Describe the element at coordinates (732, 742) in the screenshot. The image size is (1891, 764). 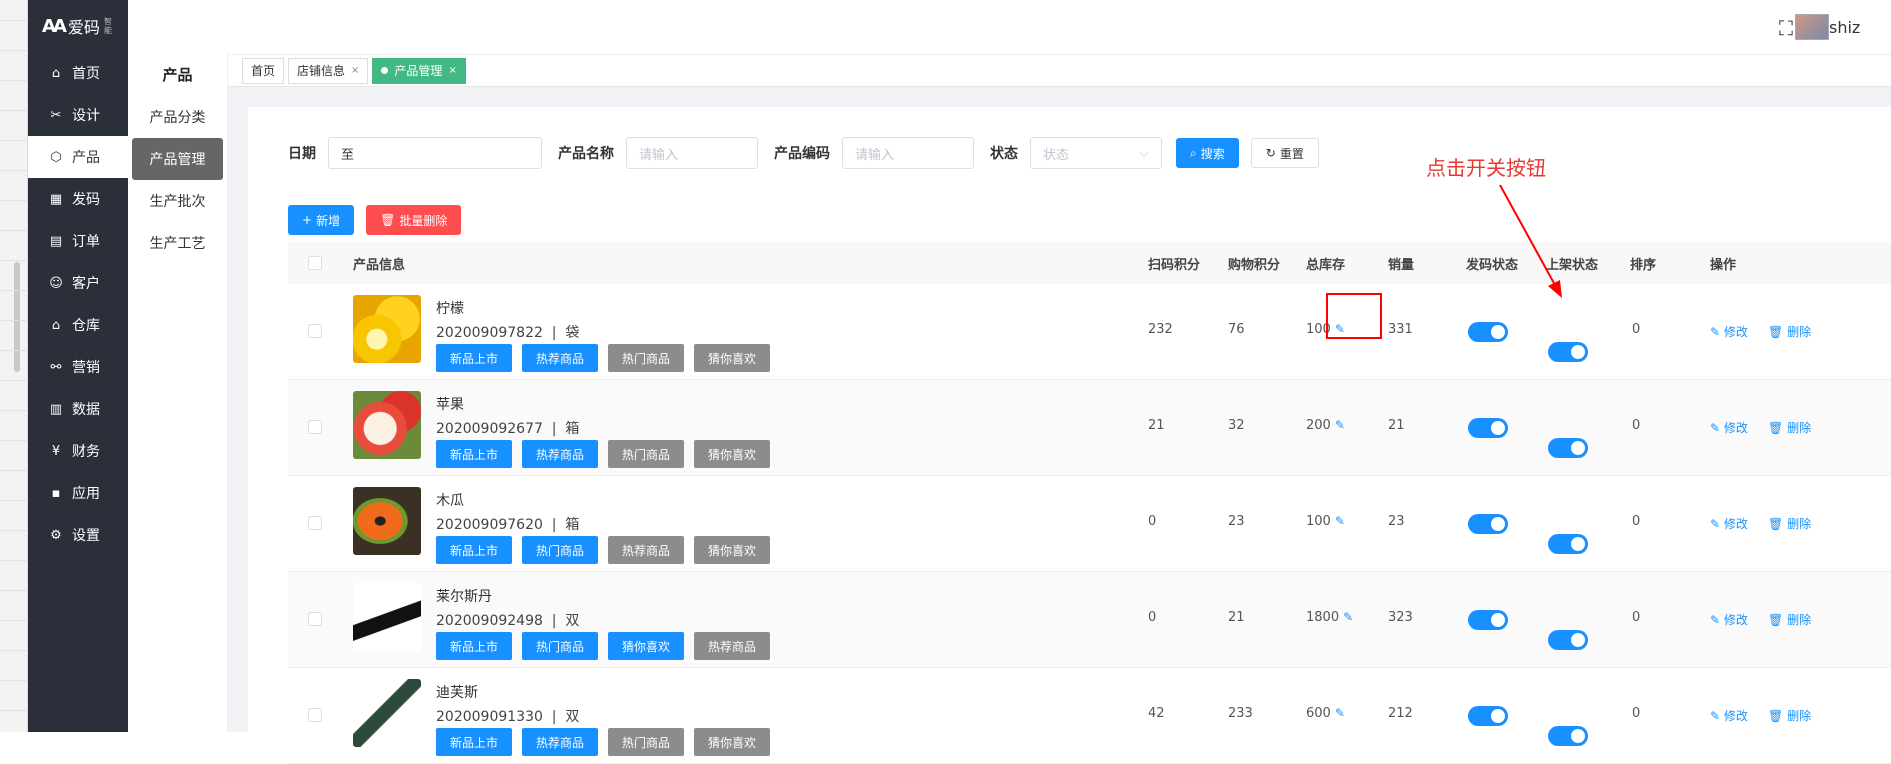
I see `product-tag: 猜你喜欢` at that location.